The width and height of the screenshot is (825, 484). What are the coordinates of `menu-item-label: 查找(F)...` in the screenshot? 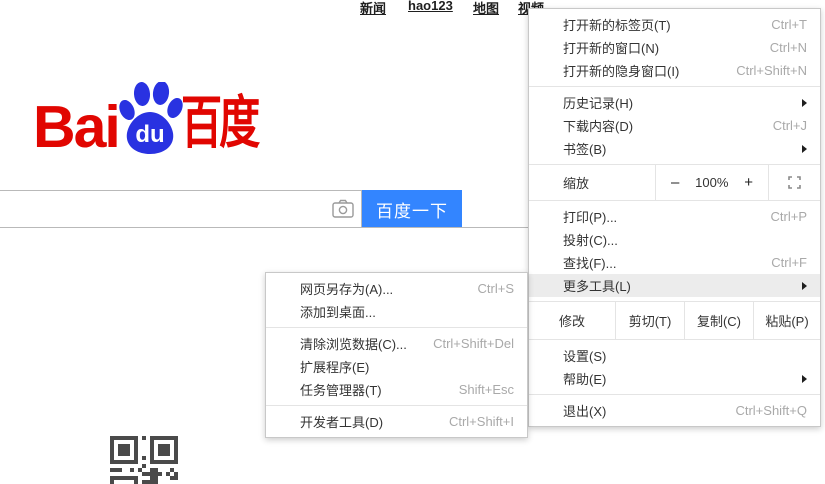 It's located at (590, 263).